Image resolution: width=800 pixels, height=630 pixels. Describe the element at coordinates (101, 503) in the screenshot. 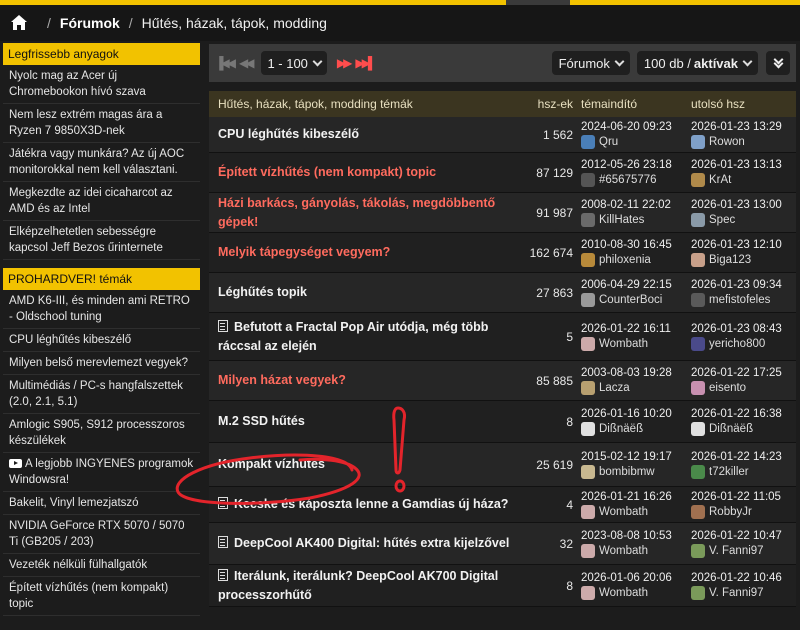

I see `sidebar-topic-item: Bakelit, Vinyl lemezjatszó` at that location.